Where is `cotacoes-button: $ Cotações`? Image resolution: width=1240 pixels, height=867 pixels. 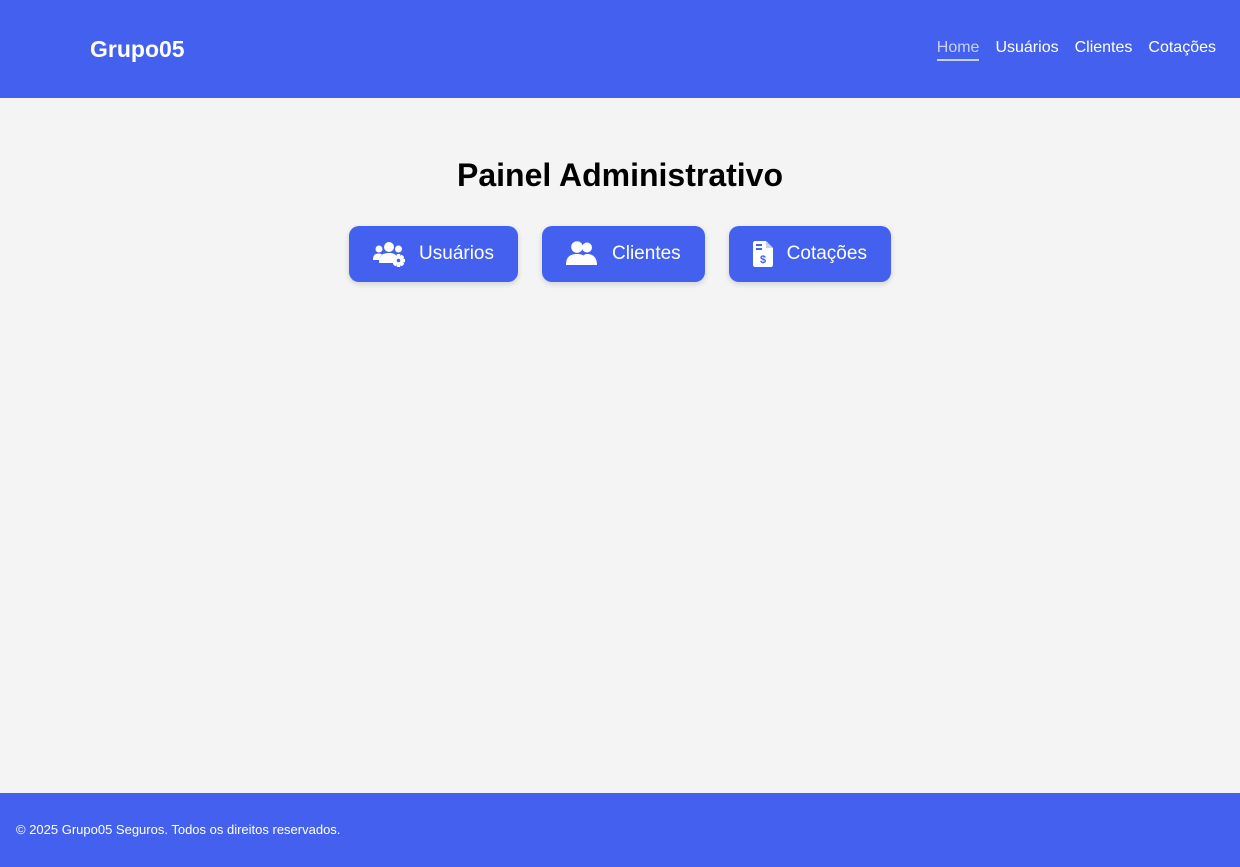 cotacoes-button: $ Cotações is located at coordinates (809, 254).